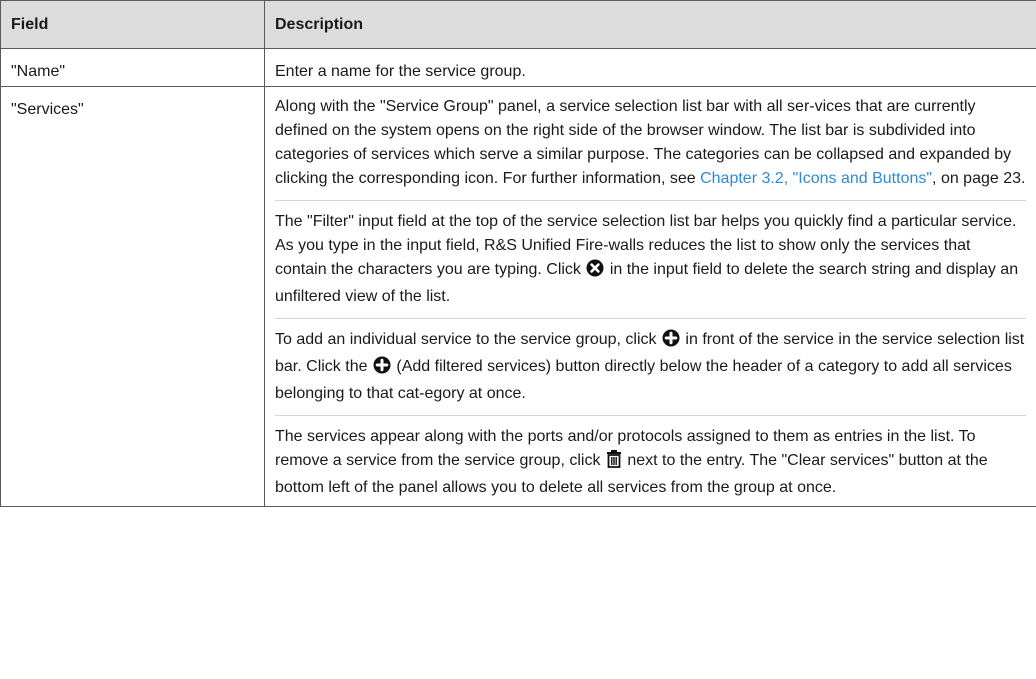 The width and height of the screenshot is (1036, 679). What do you see at coordinates (595, 272) in the screenshot?
I see `clear-x-circle-icon` at bounding box center [595, 272].